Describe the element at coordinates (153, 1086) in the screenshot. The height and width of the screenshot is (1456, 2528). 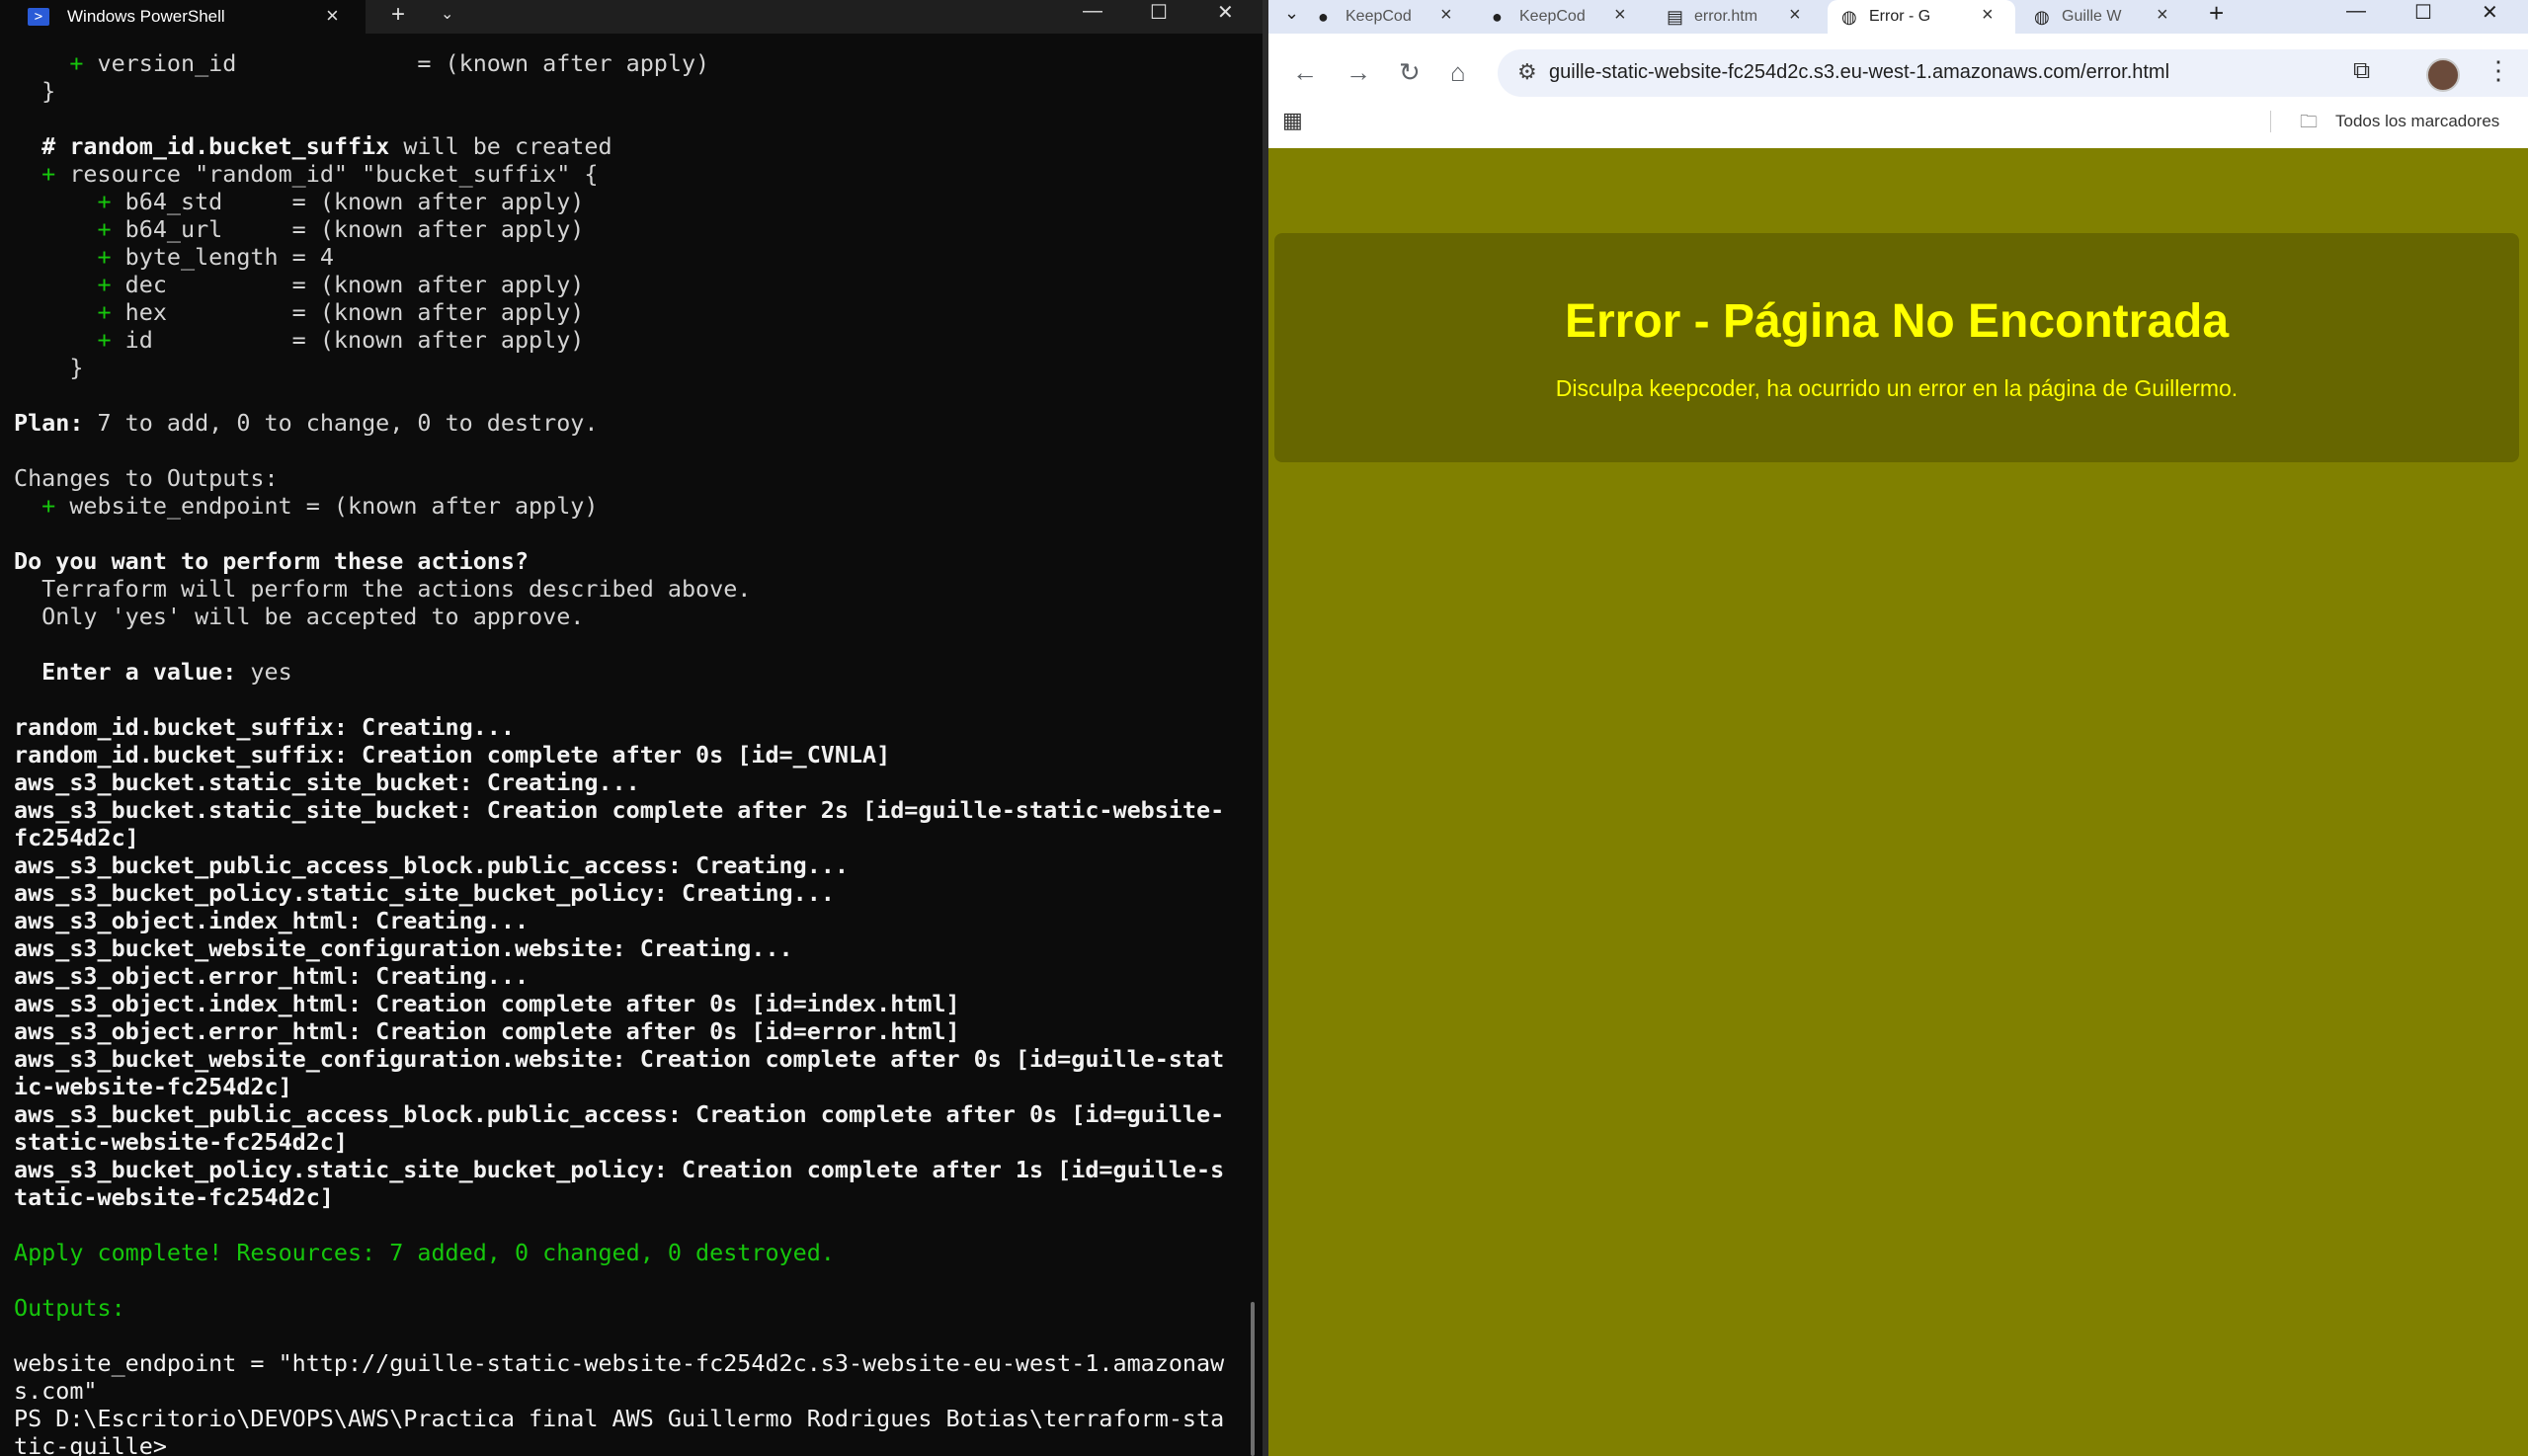
I see `terminal-text: ic-website-fc254d2c]` at that location.